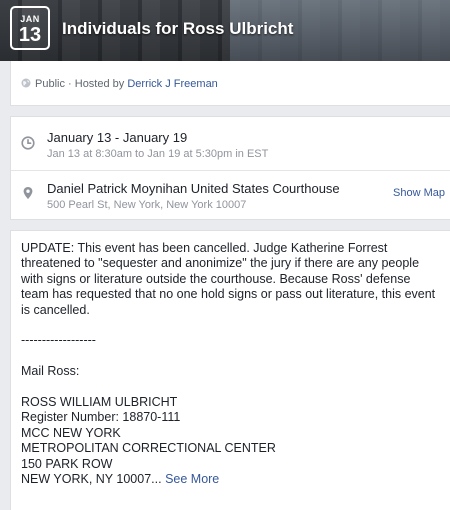 This screenshot has height=510, width=450. I want to click on address-line: METROPOLITAN CORRECTIONAL CENTER, so click(148, 448).